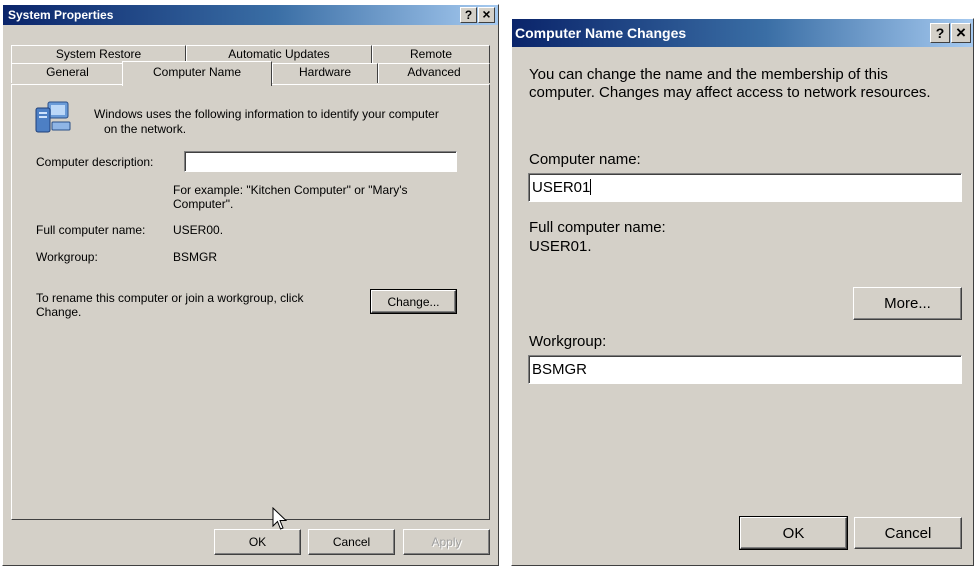 The image size is (974, 566). Describe the element at coordinates (250, 15) in the screenshot. I see `title-bar: System Properties ? ×` at that location.